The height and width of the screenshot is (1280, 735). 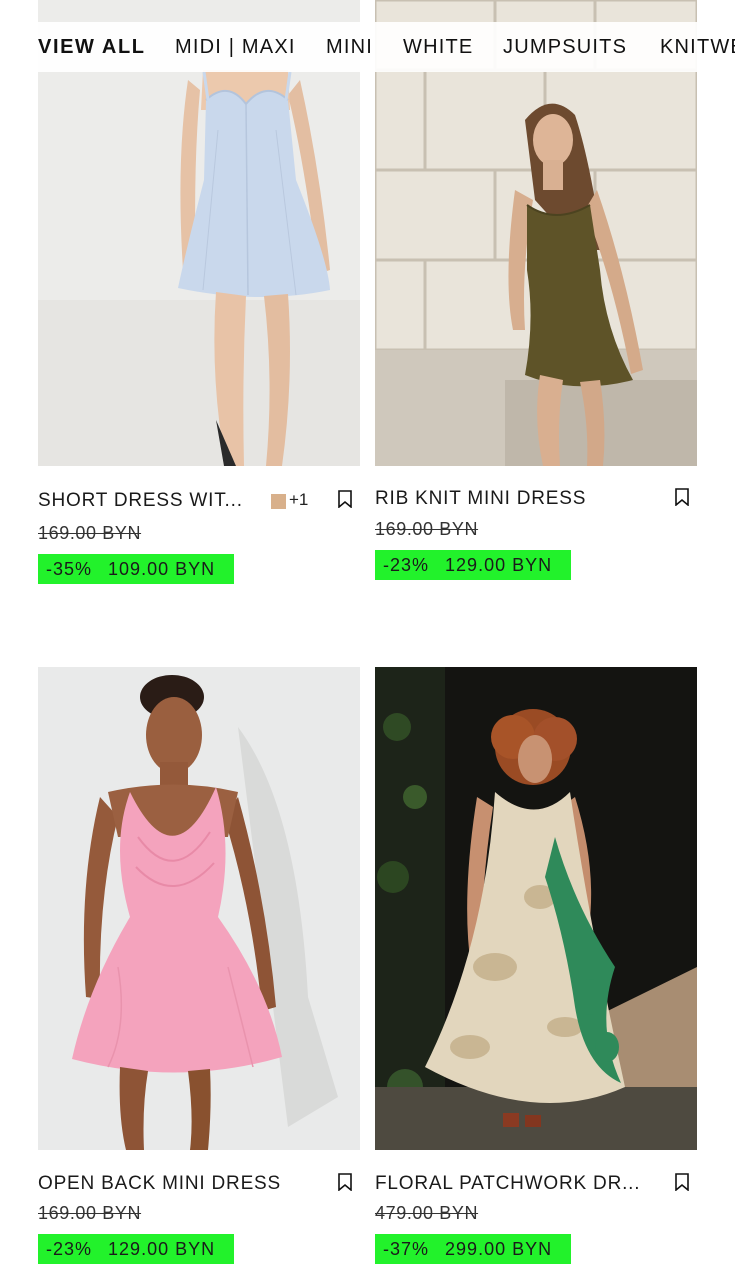 I want to click on discount-percent: -35%, so click(x=69, y=568).